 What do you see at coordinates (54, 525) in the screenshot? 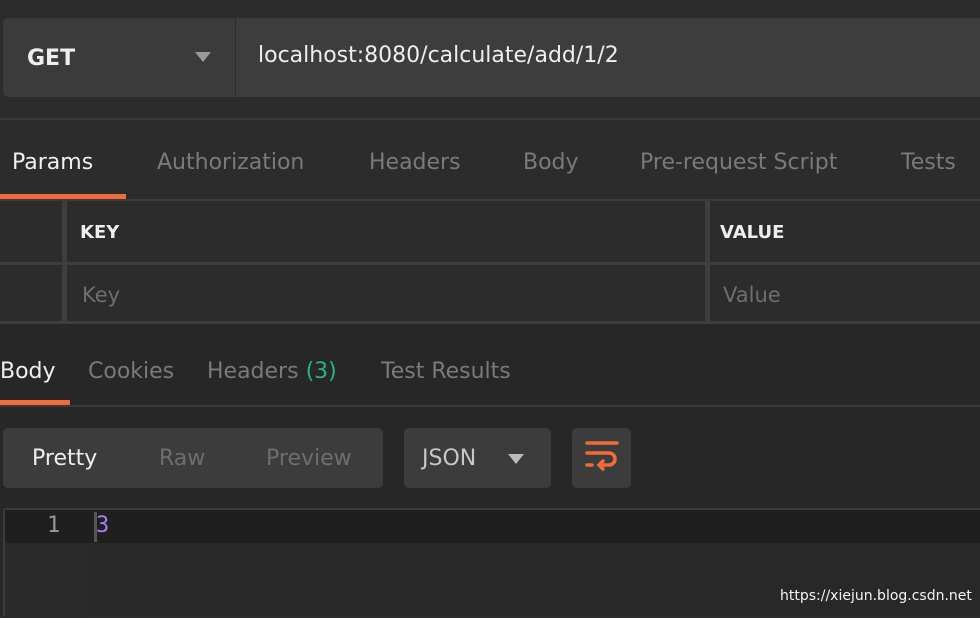
I see `line-number: 1` at bounding box center [54, 525].